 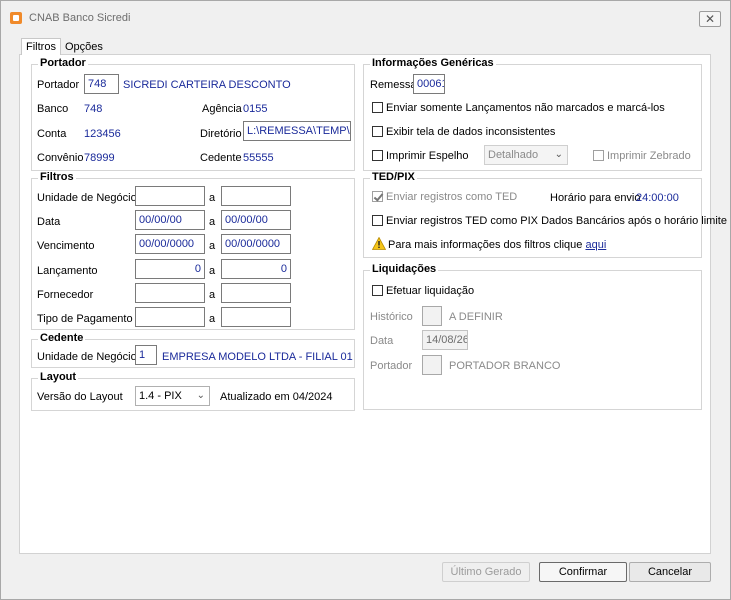 What do you see at coordinates (393, 177) in the screenshot?
I see `tedpix-group-title: TED/PIX` at bounding box center [393, 177].